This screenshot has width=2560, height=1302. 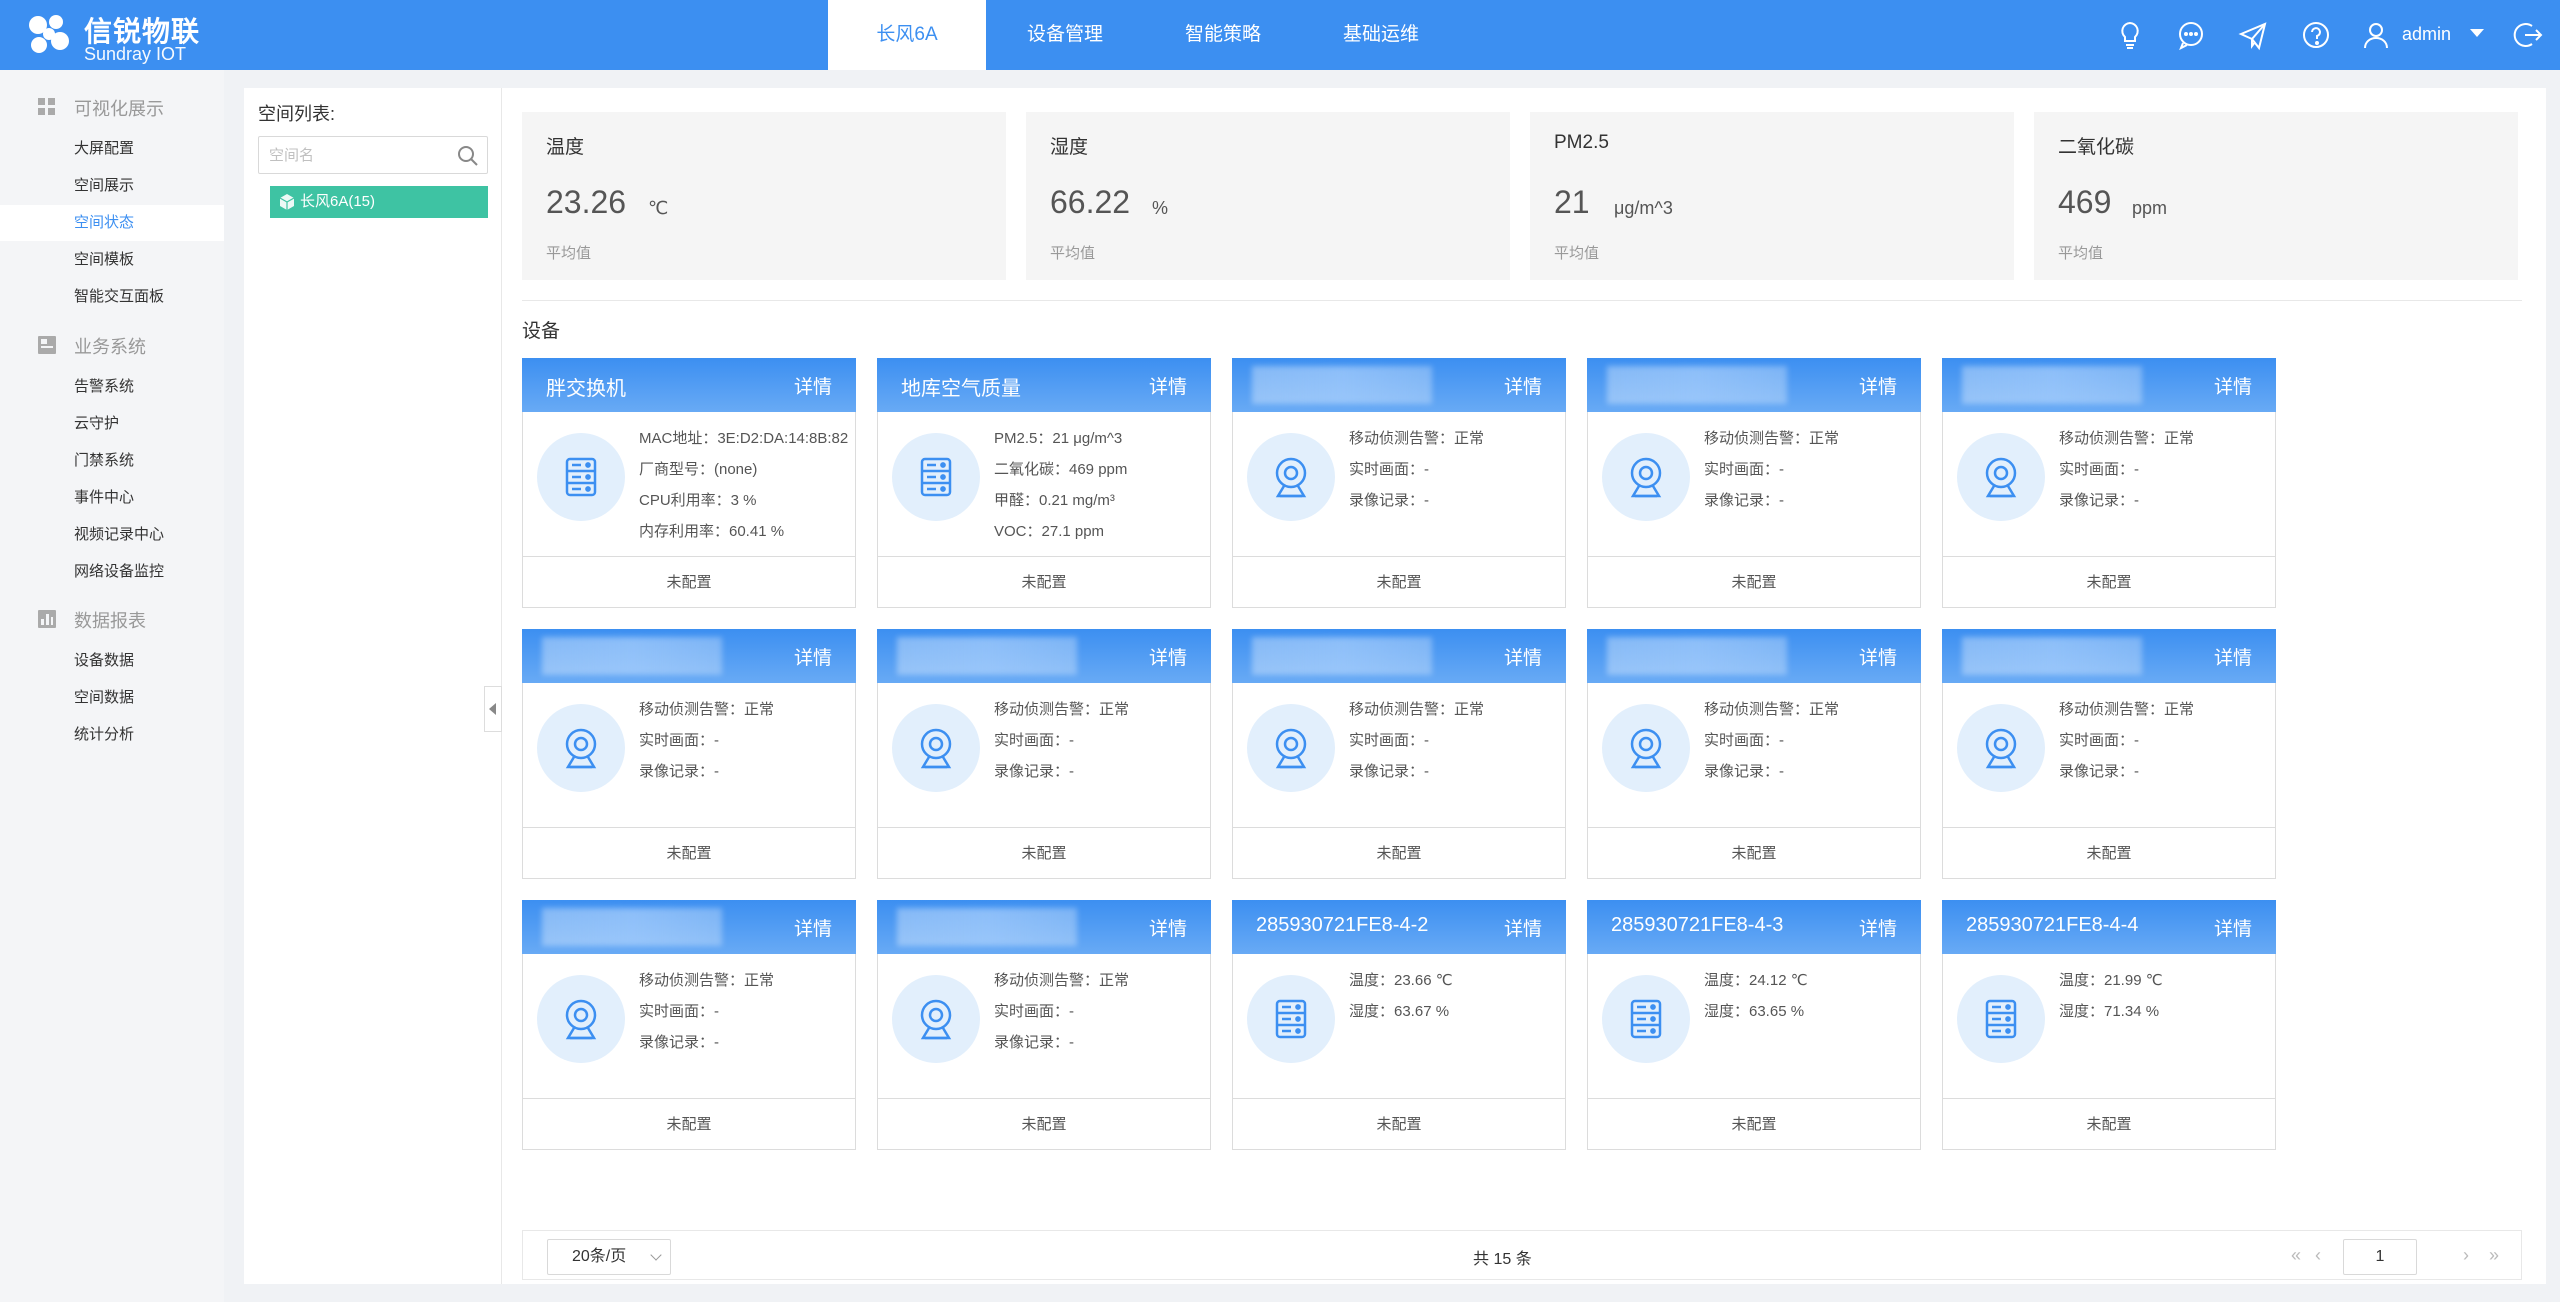 What do you see at coordinates (468, 156) in the screenshot?
I see `search-icon` at bounding box center [468, 156].